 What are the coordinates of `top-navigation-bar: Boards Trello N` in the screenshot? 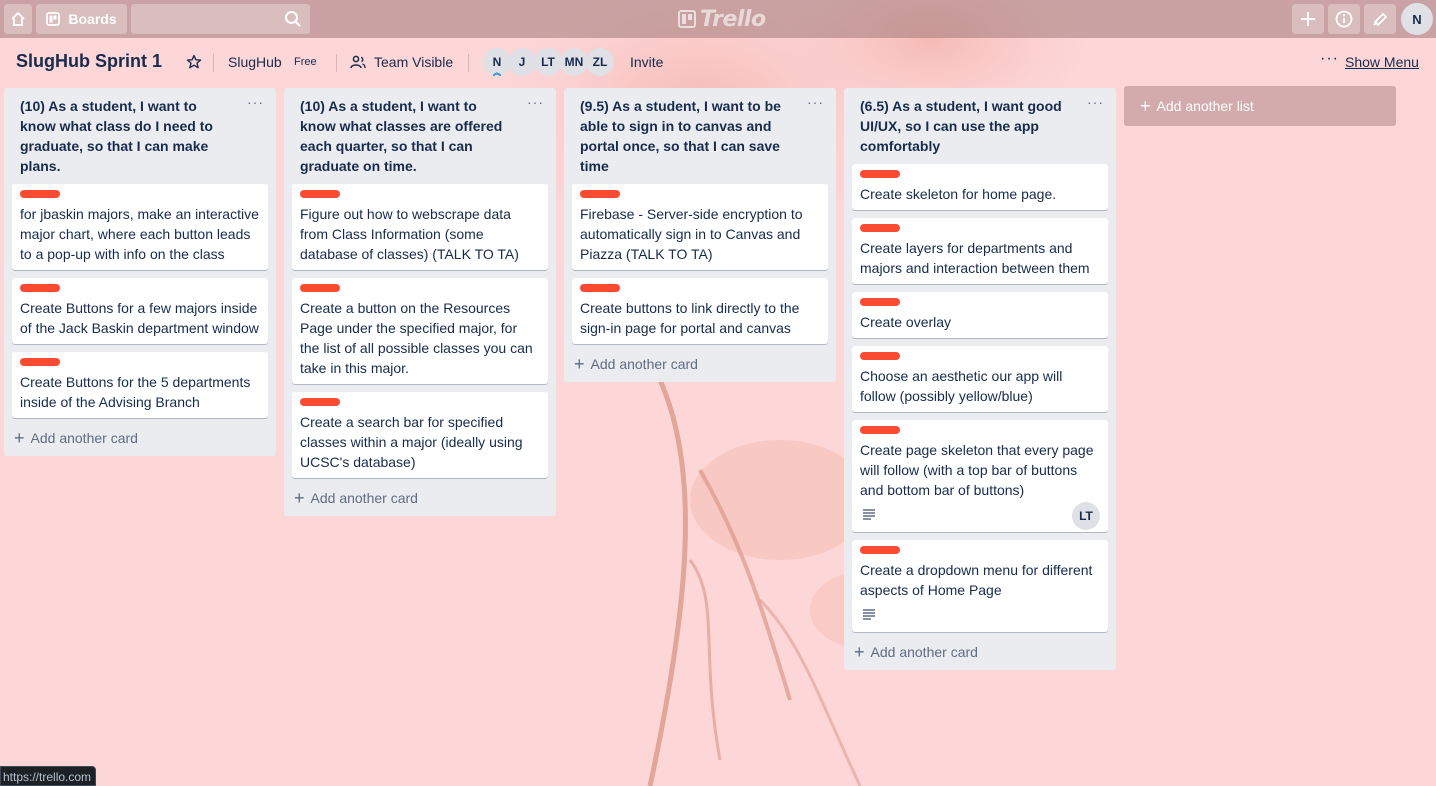 It's located at (718, 19).